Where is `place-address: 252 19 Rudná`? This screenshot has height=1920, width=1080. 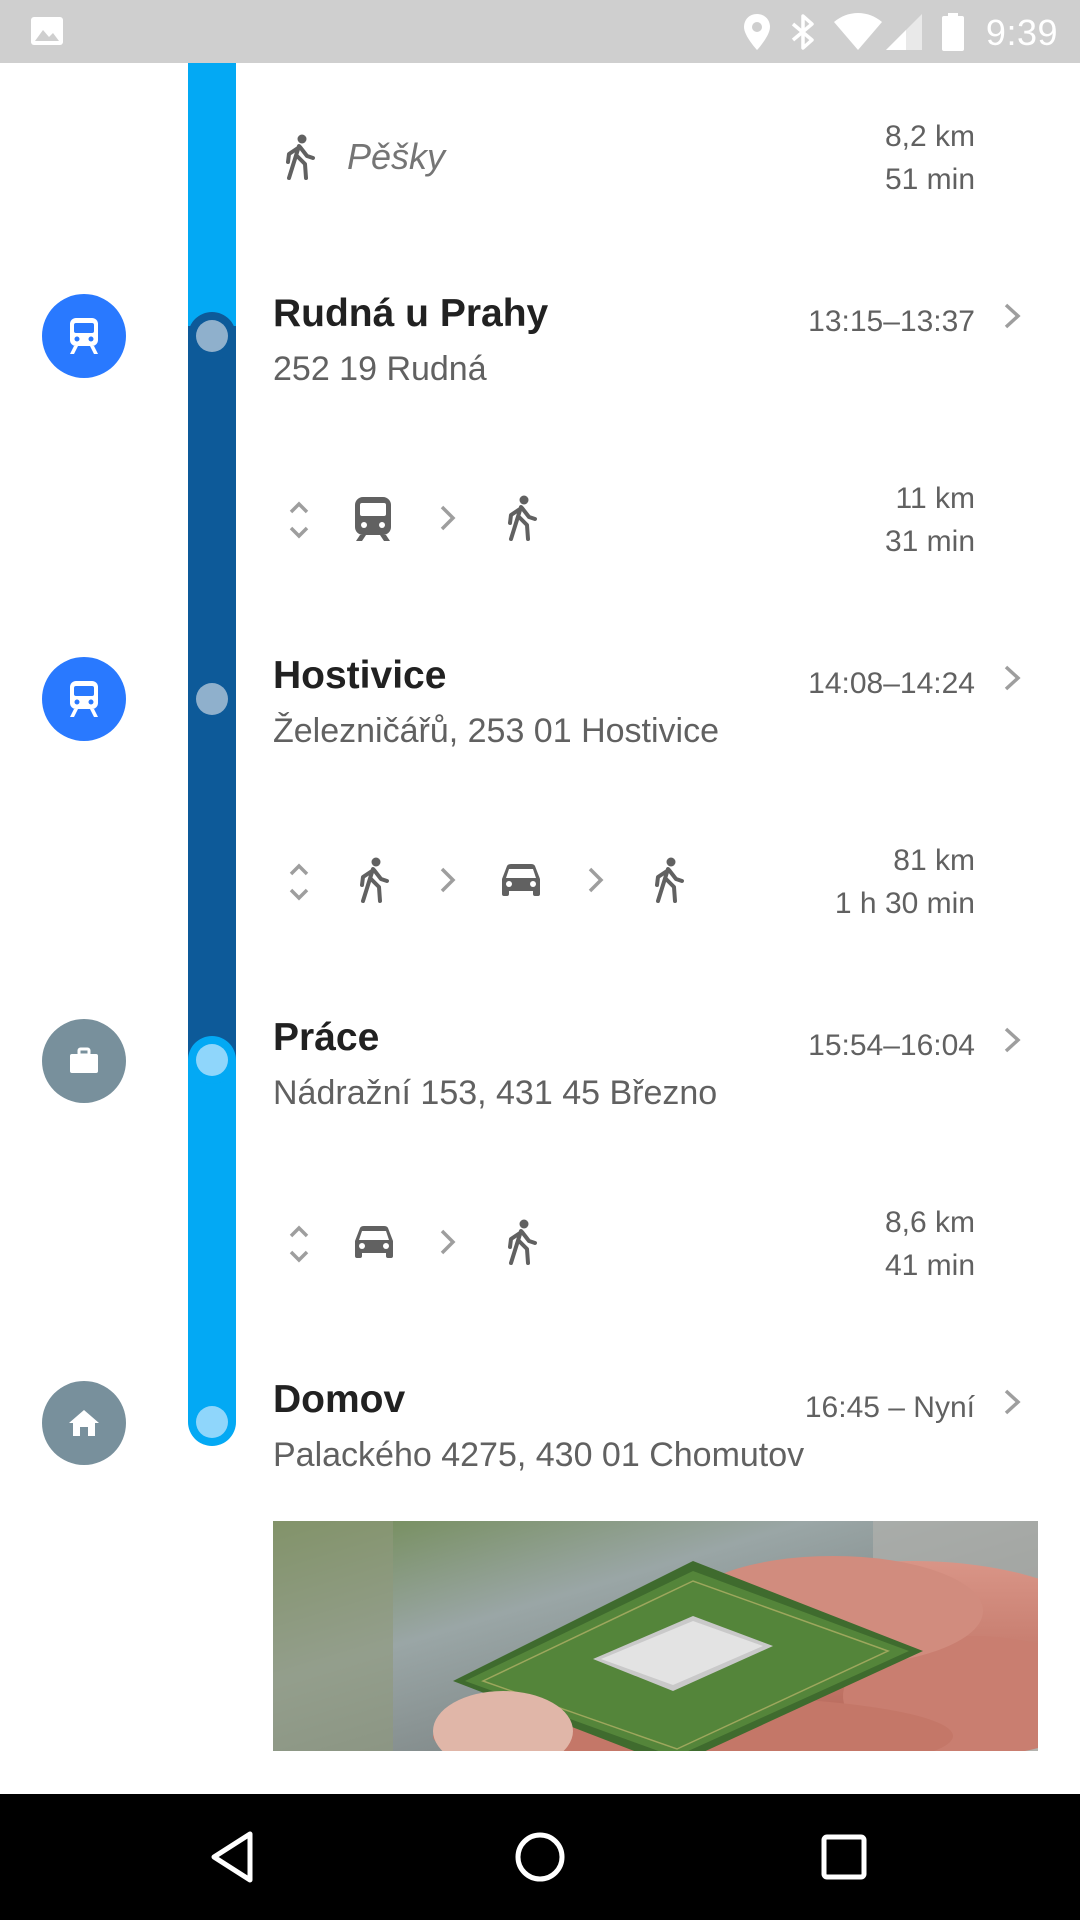
place-address: 252 19 Rudná is located at coordinates (380, 369).